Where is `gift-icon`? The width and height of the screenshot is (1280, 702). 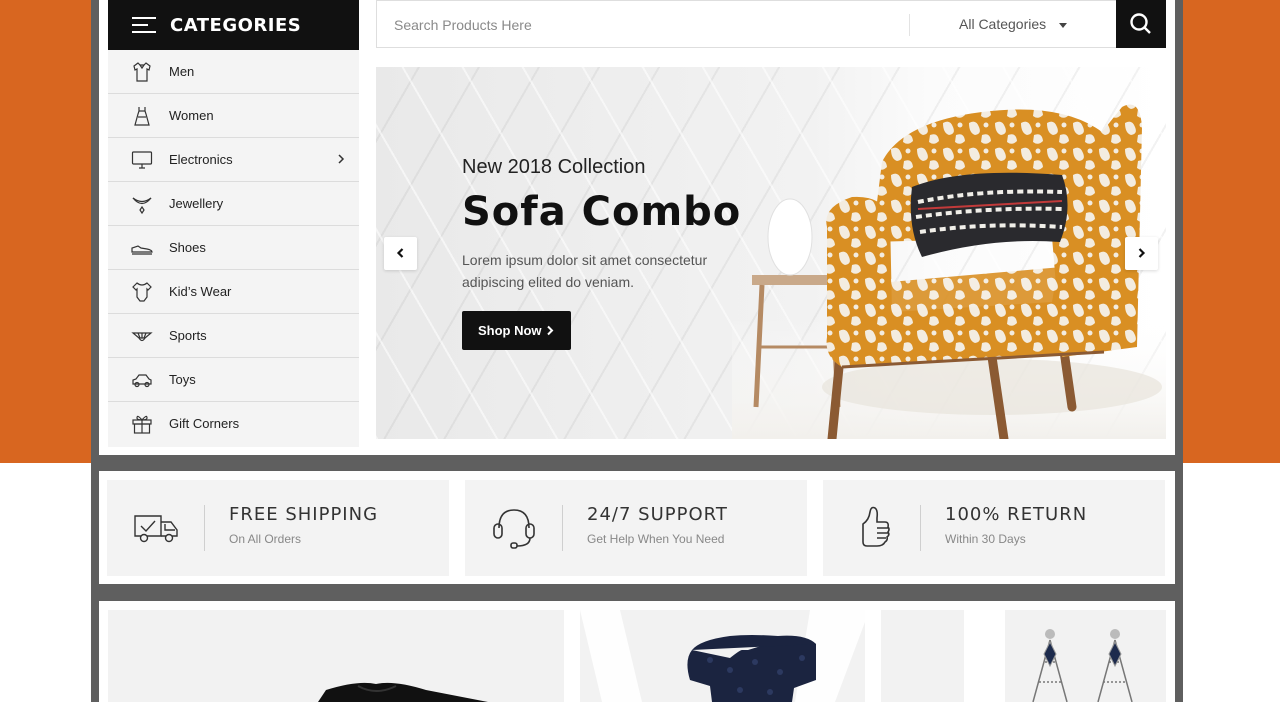 gift-icon is located at coordinates (142, 424).